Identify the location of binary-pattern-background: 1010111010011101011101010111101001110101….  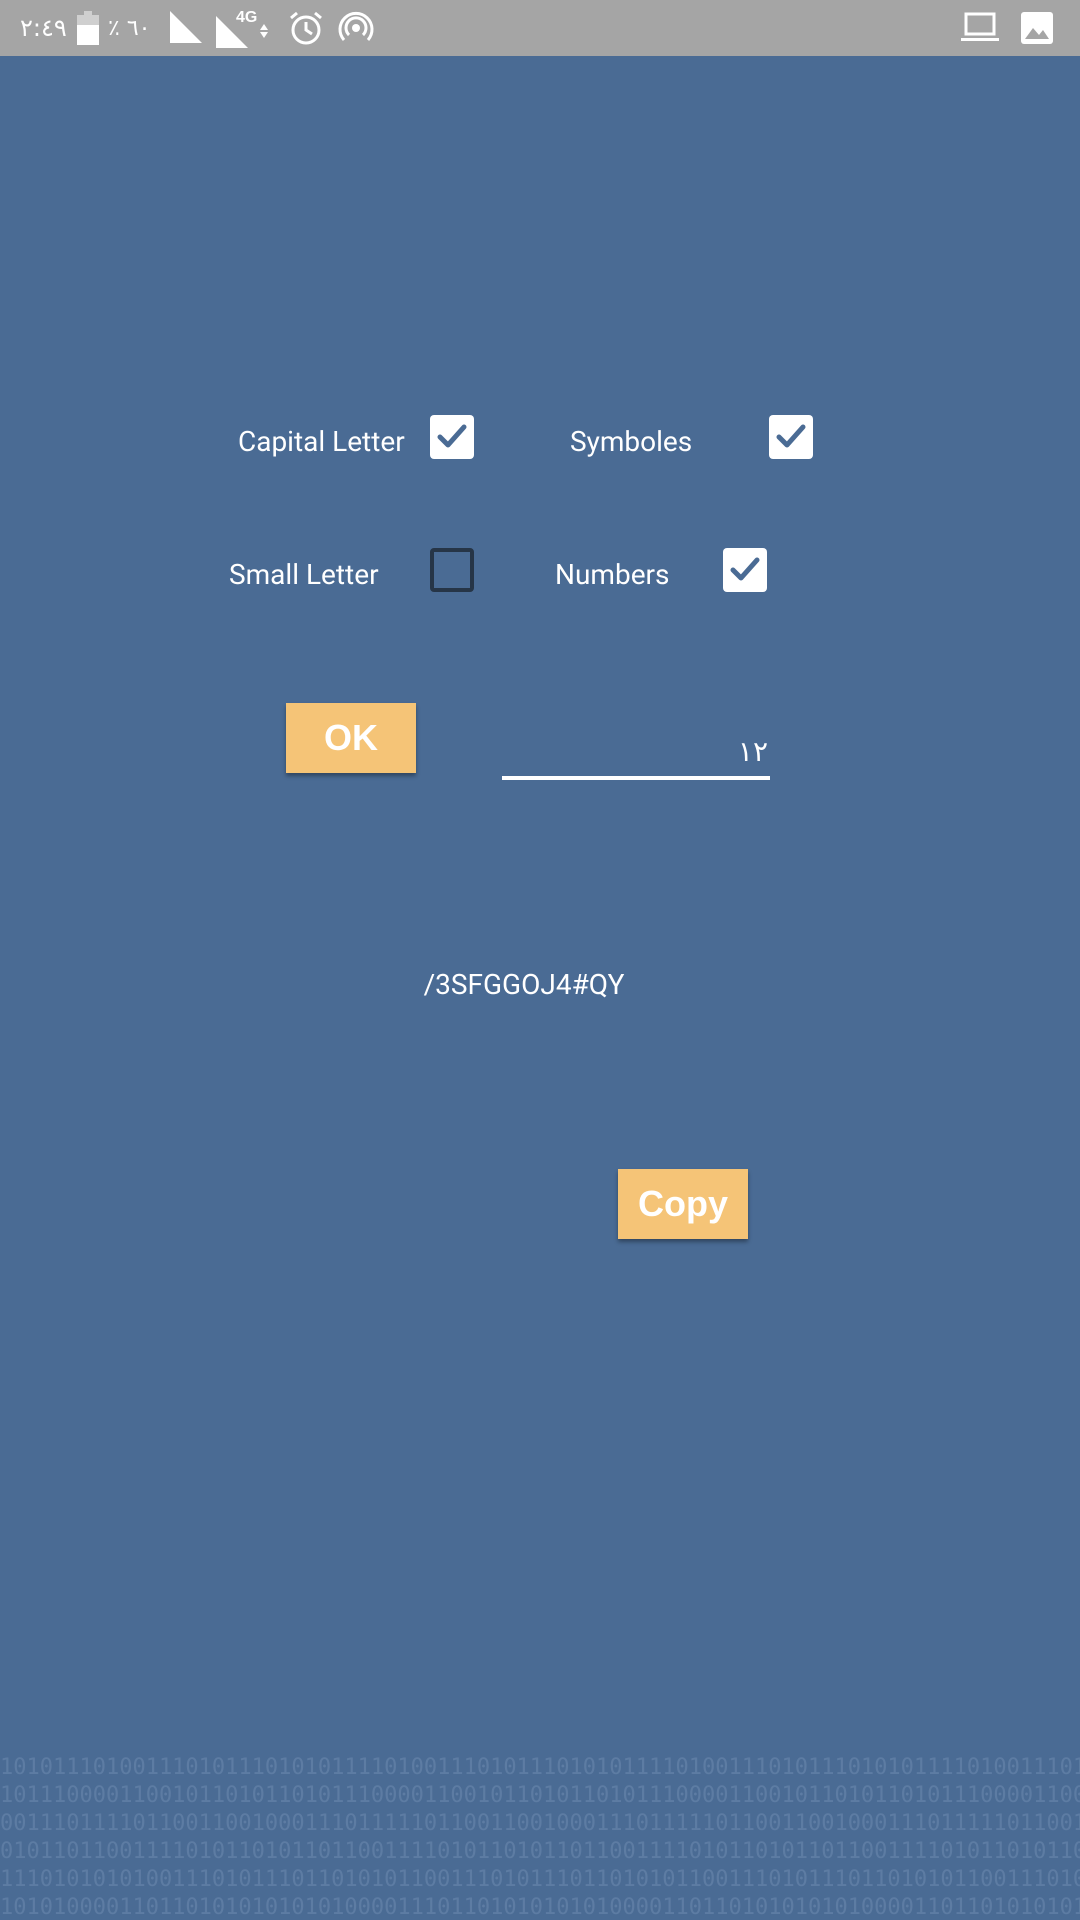
(540, 1837).